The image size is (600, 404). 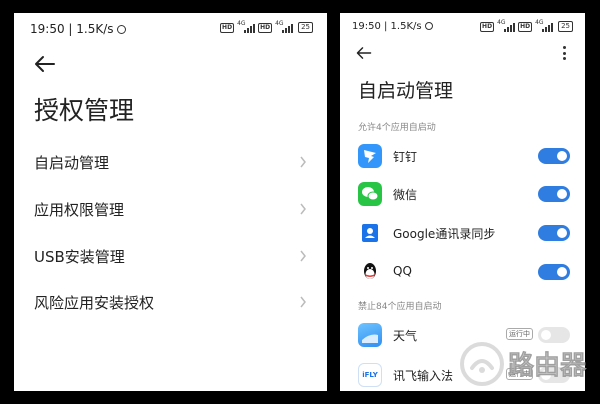 I want to click on blocked-section-header: 禁止84个应用自启动, so click(x=400, y=307).